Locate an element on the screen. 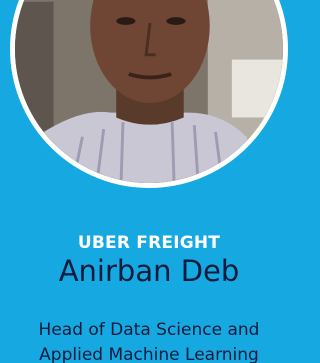  speaker-role-line-2: Applied Machine Learning is located at coordinates (149, 354).